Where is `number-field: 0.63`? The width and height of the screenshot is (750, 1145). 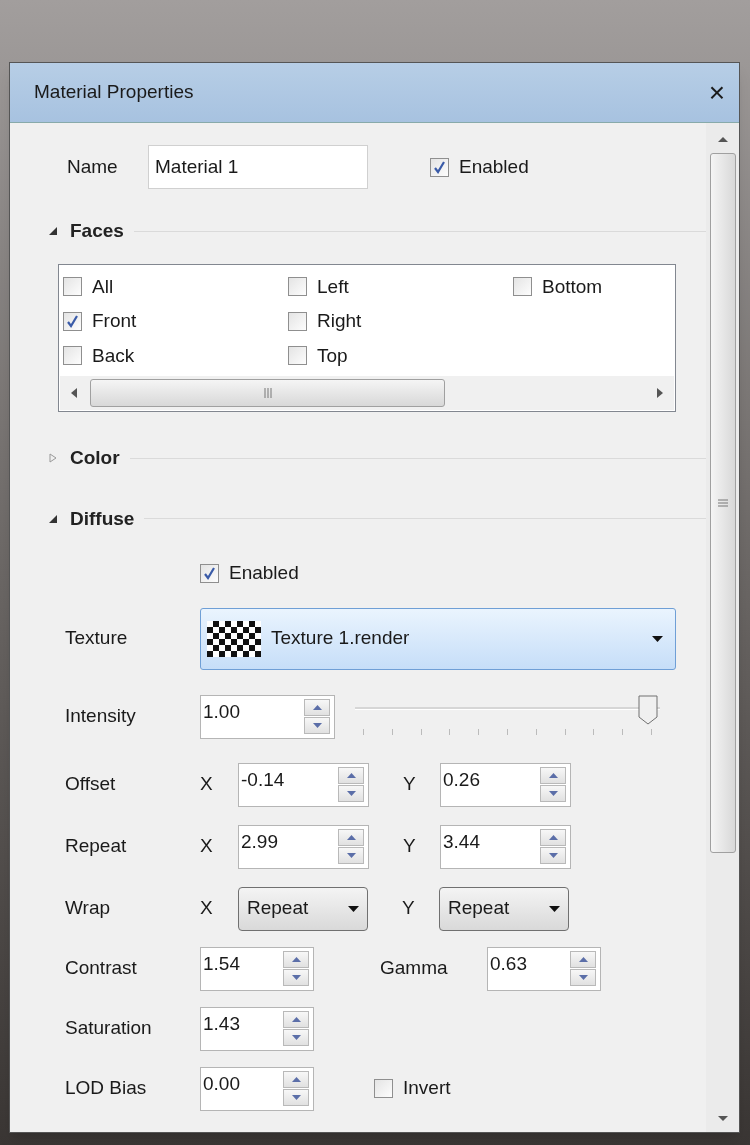 number-field: 0.63 is located at coordinates (544, 968).